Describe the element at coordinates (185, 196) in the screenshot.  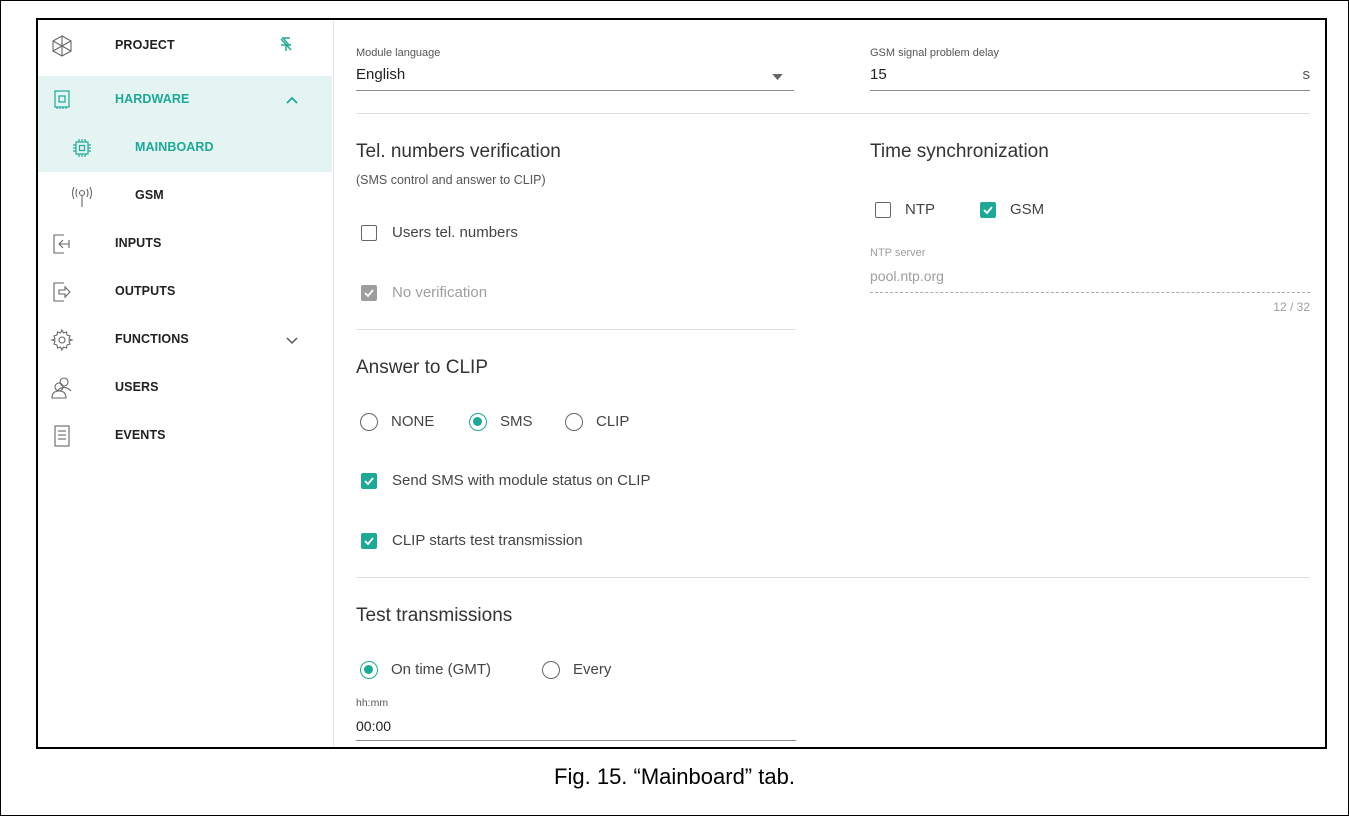
I see `sidebar-item-gsm: GSM` at that location.